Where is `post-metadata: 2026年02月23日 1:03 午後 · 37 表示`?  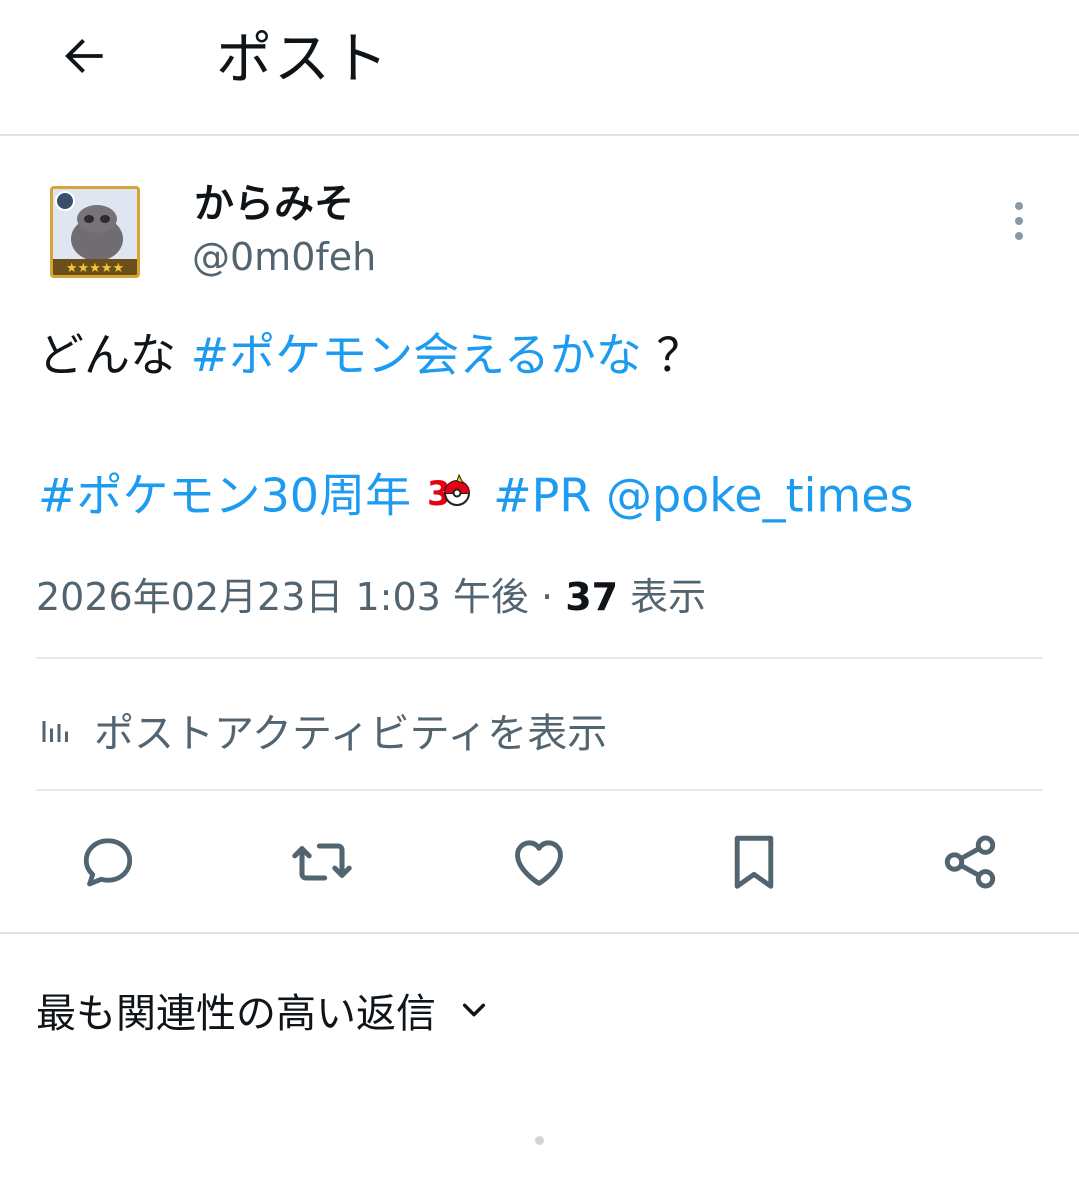 post-metadata: 2026年02月23日 1:03 午後 · 37 表示 is located at coordinates (371, 597).